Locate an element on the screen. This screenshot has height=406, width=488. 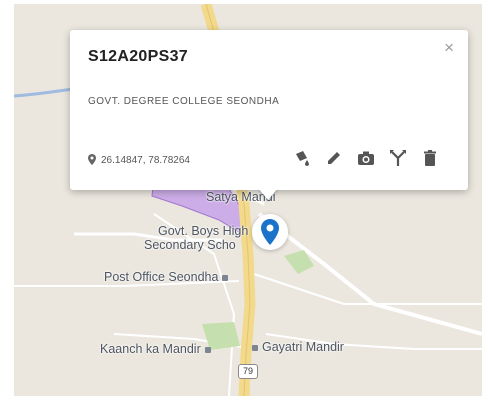
location-marker is located at coordinates (270, 232).